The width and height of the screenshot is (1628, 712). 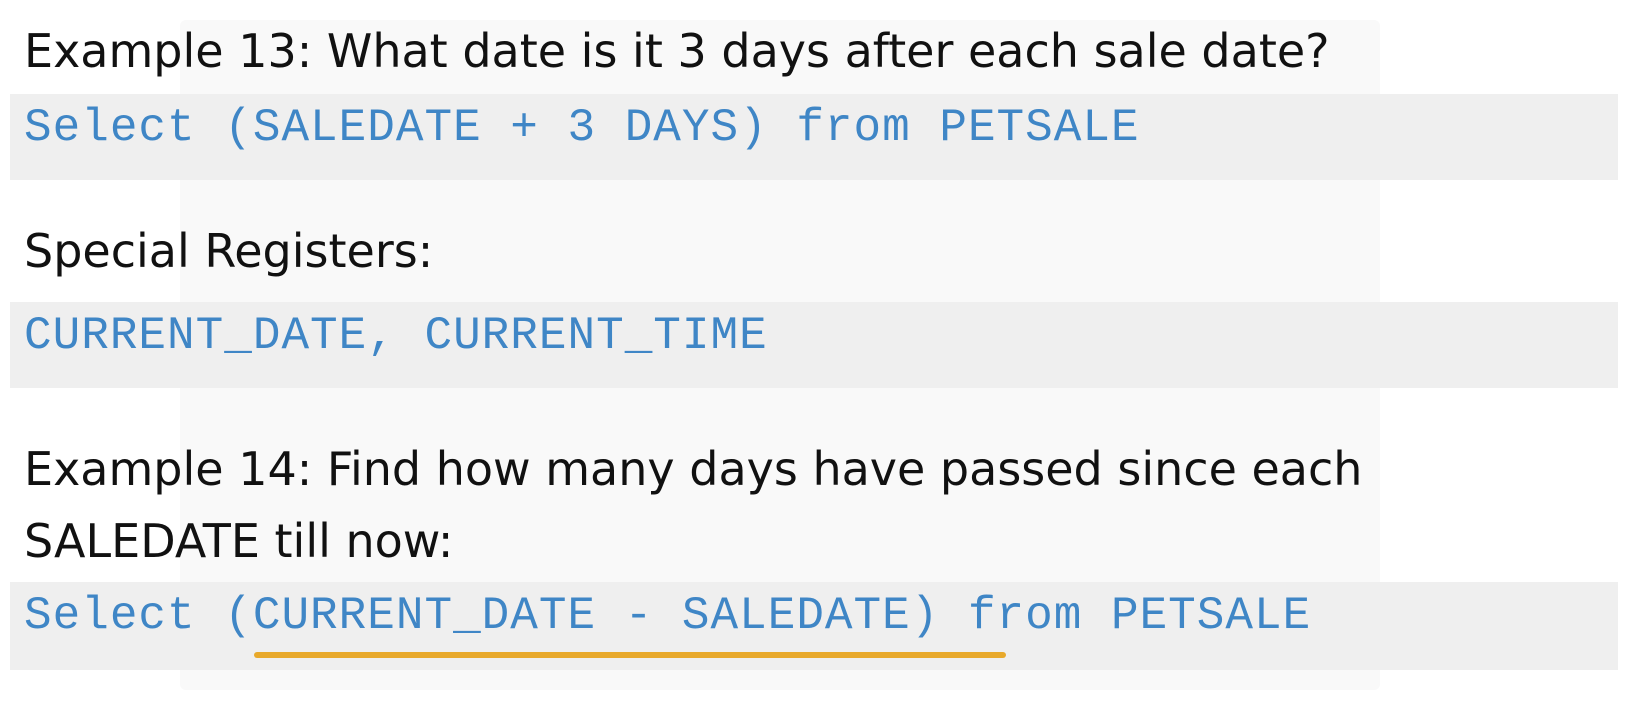 What do you see at coordinates (396, 336) in the screenshot?
I see `special-registers-code: CURRENT_DATE, CURRENT_TIME` at bounding box center [396, 336].